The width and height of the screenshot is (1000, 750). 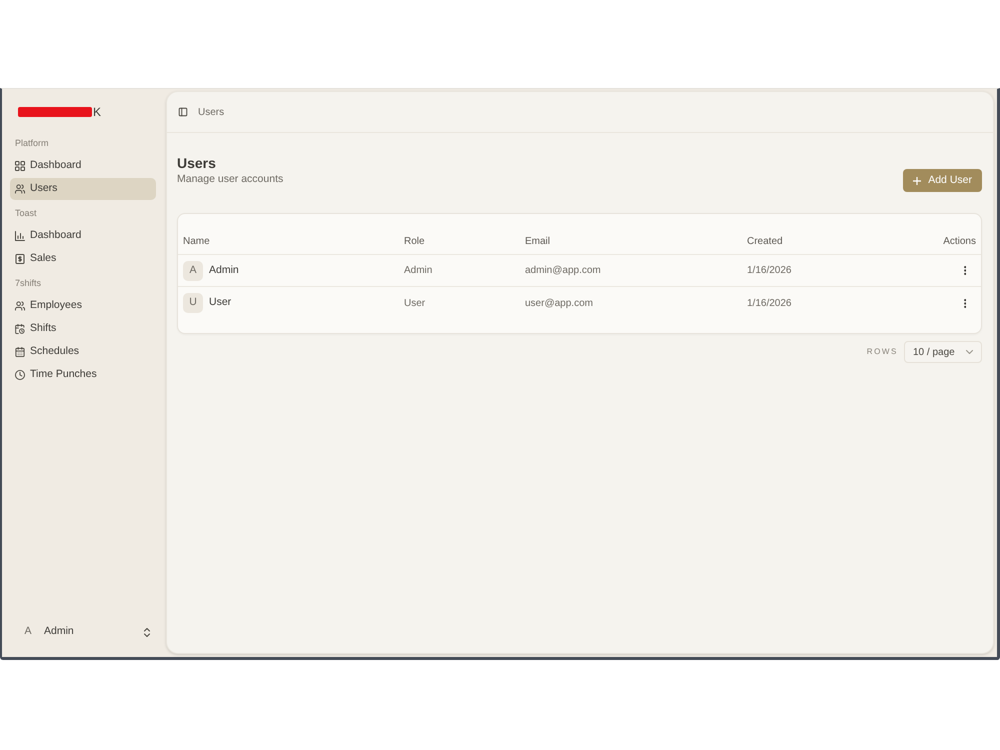 I want to click on column-header: Actions, so click(x=959, y=242).